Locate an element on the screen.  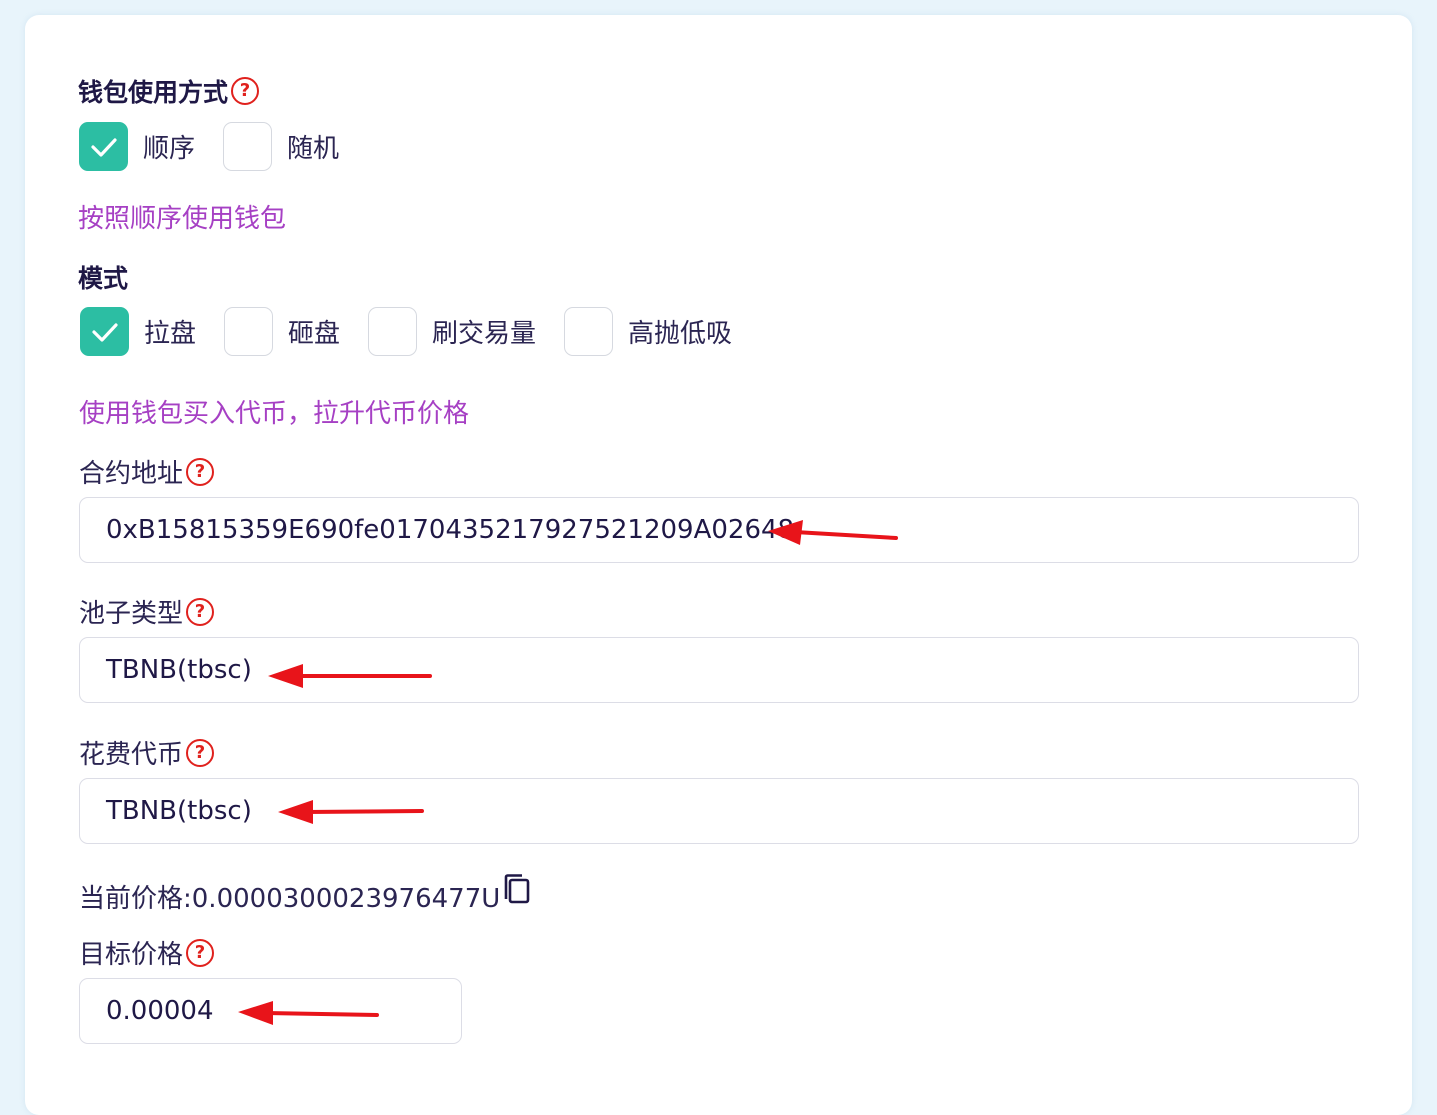
mode-title-text: 模式 is located at coordinates (103, 278).